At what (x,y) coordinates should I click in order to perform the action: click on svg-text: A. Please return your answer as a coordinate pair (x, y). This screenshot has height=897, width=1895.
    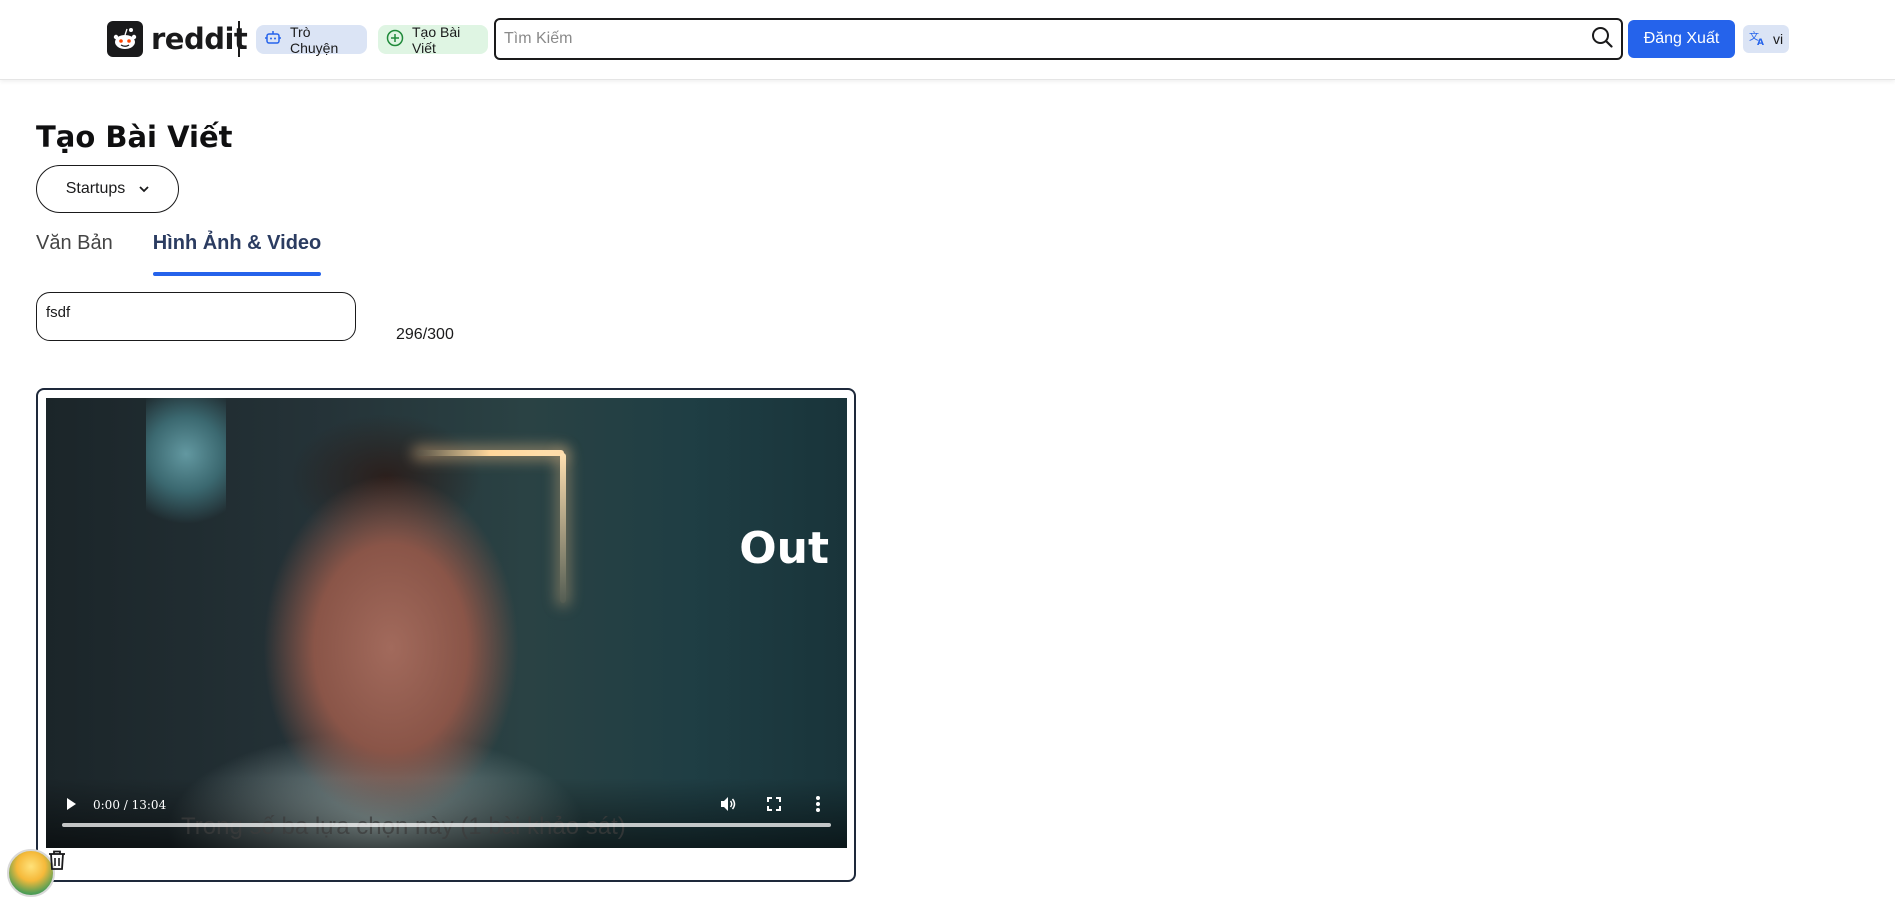
    Looking at the image, I should click on (1760, 42).